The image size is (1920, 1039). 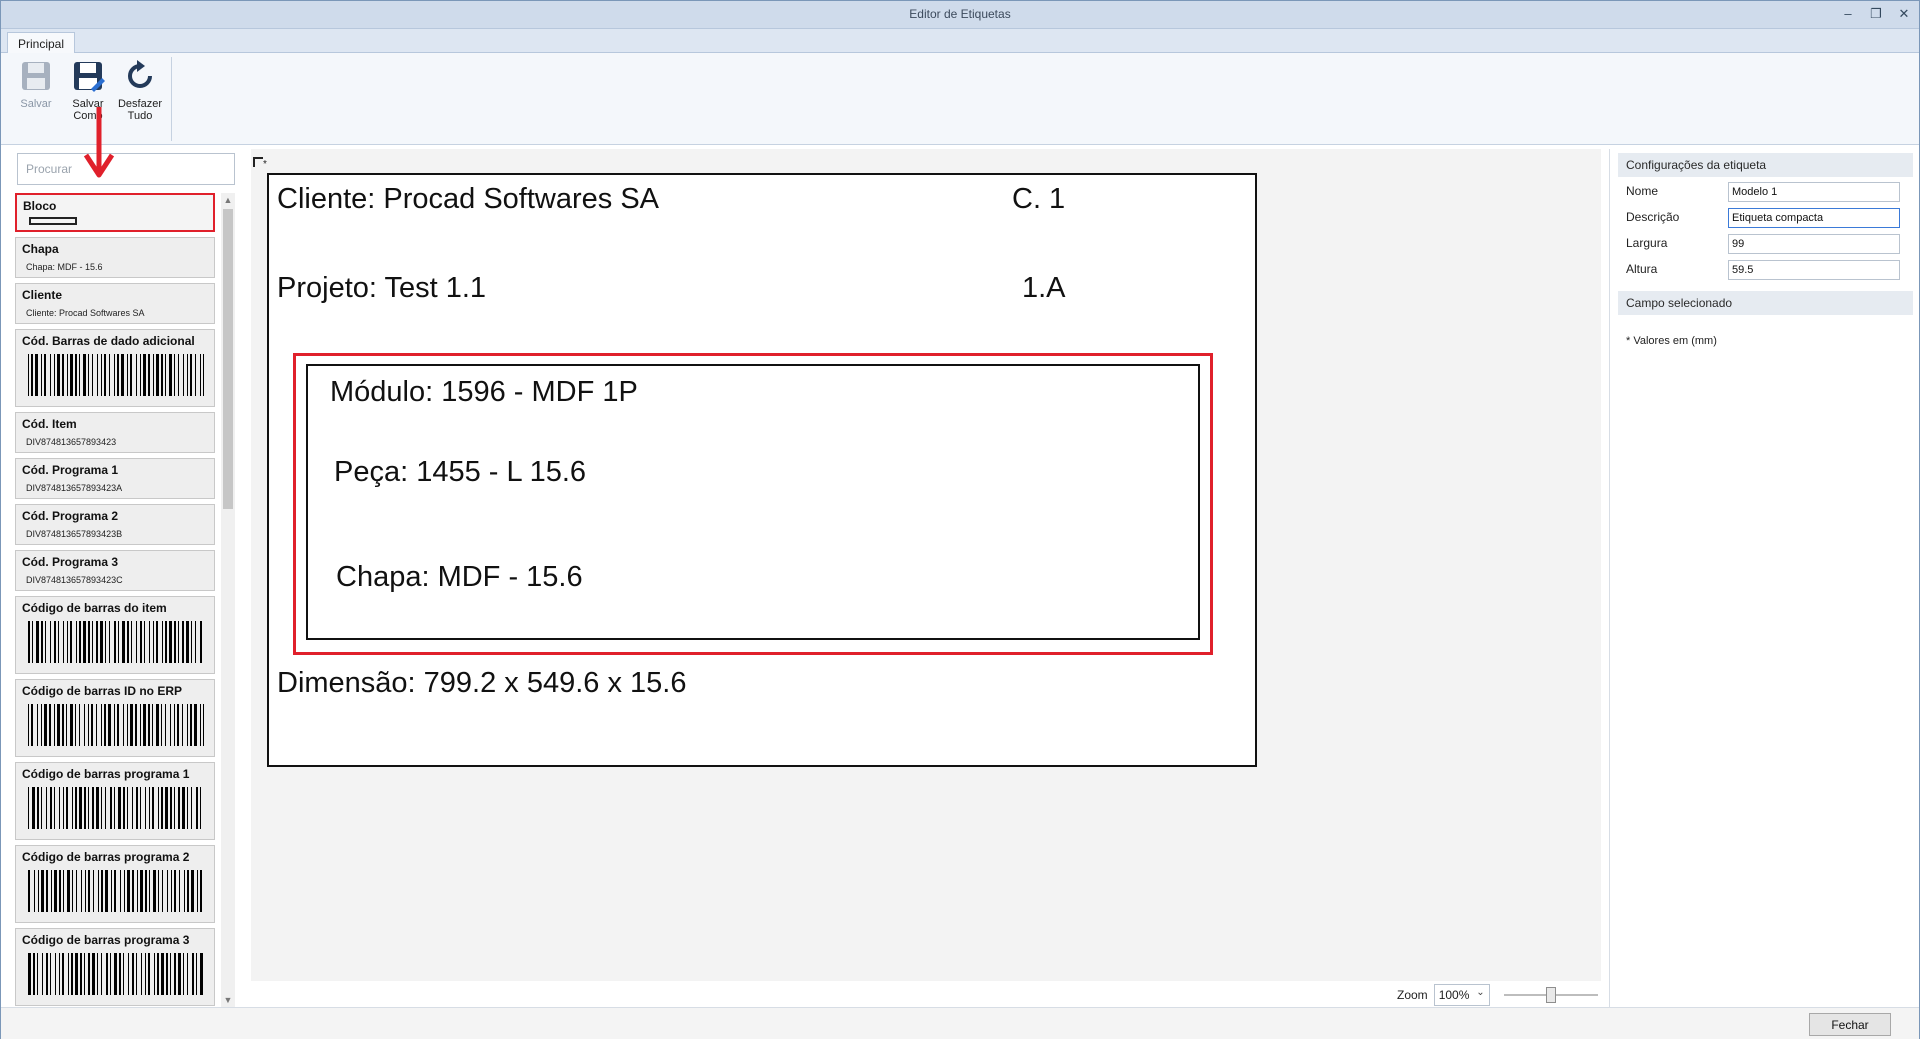 What do you see at coordinates (74, 488) in the screenshot?
I see `list-item-sample: DIV874813657893423A` at bounding box center [74, 488].